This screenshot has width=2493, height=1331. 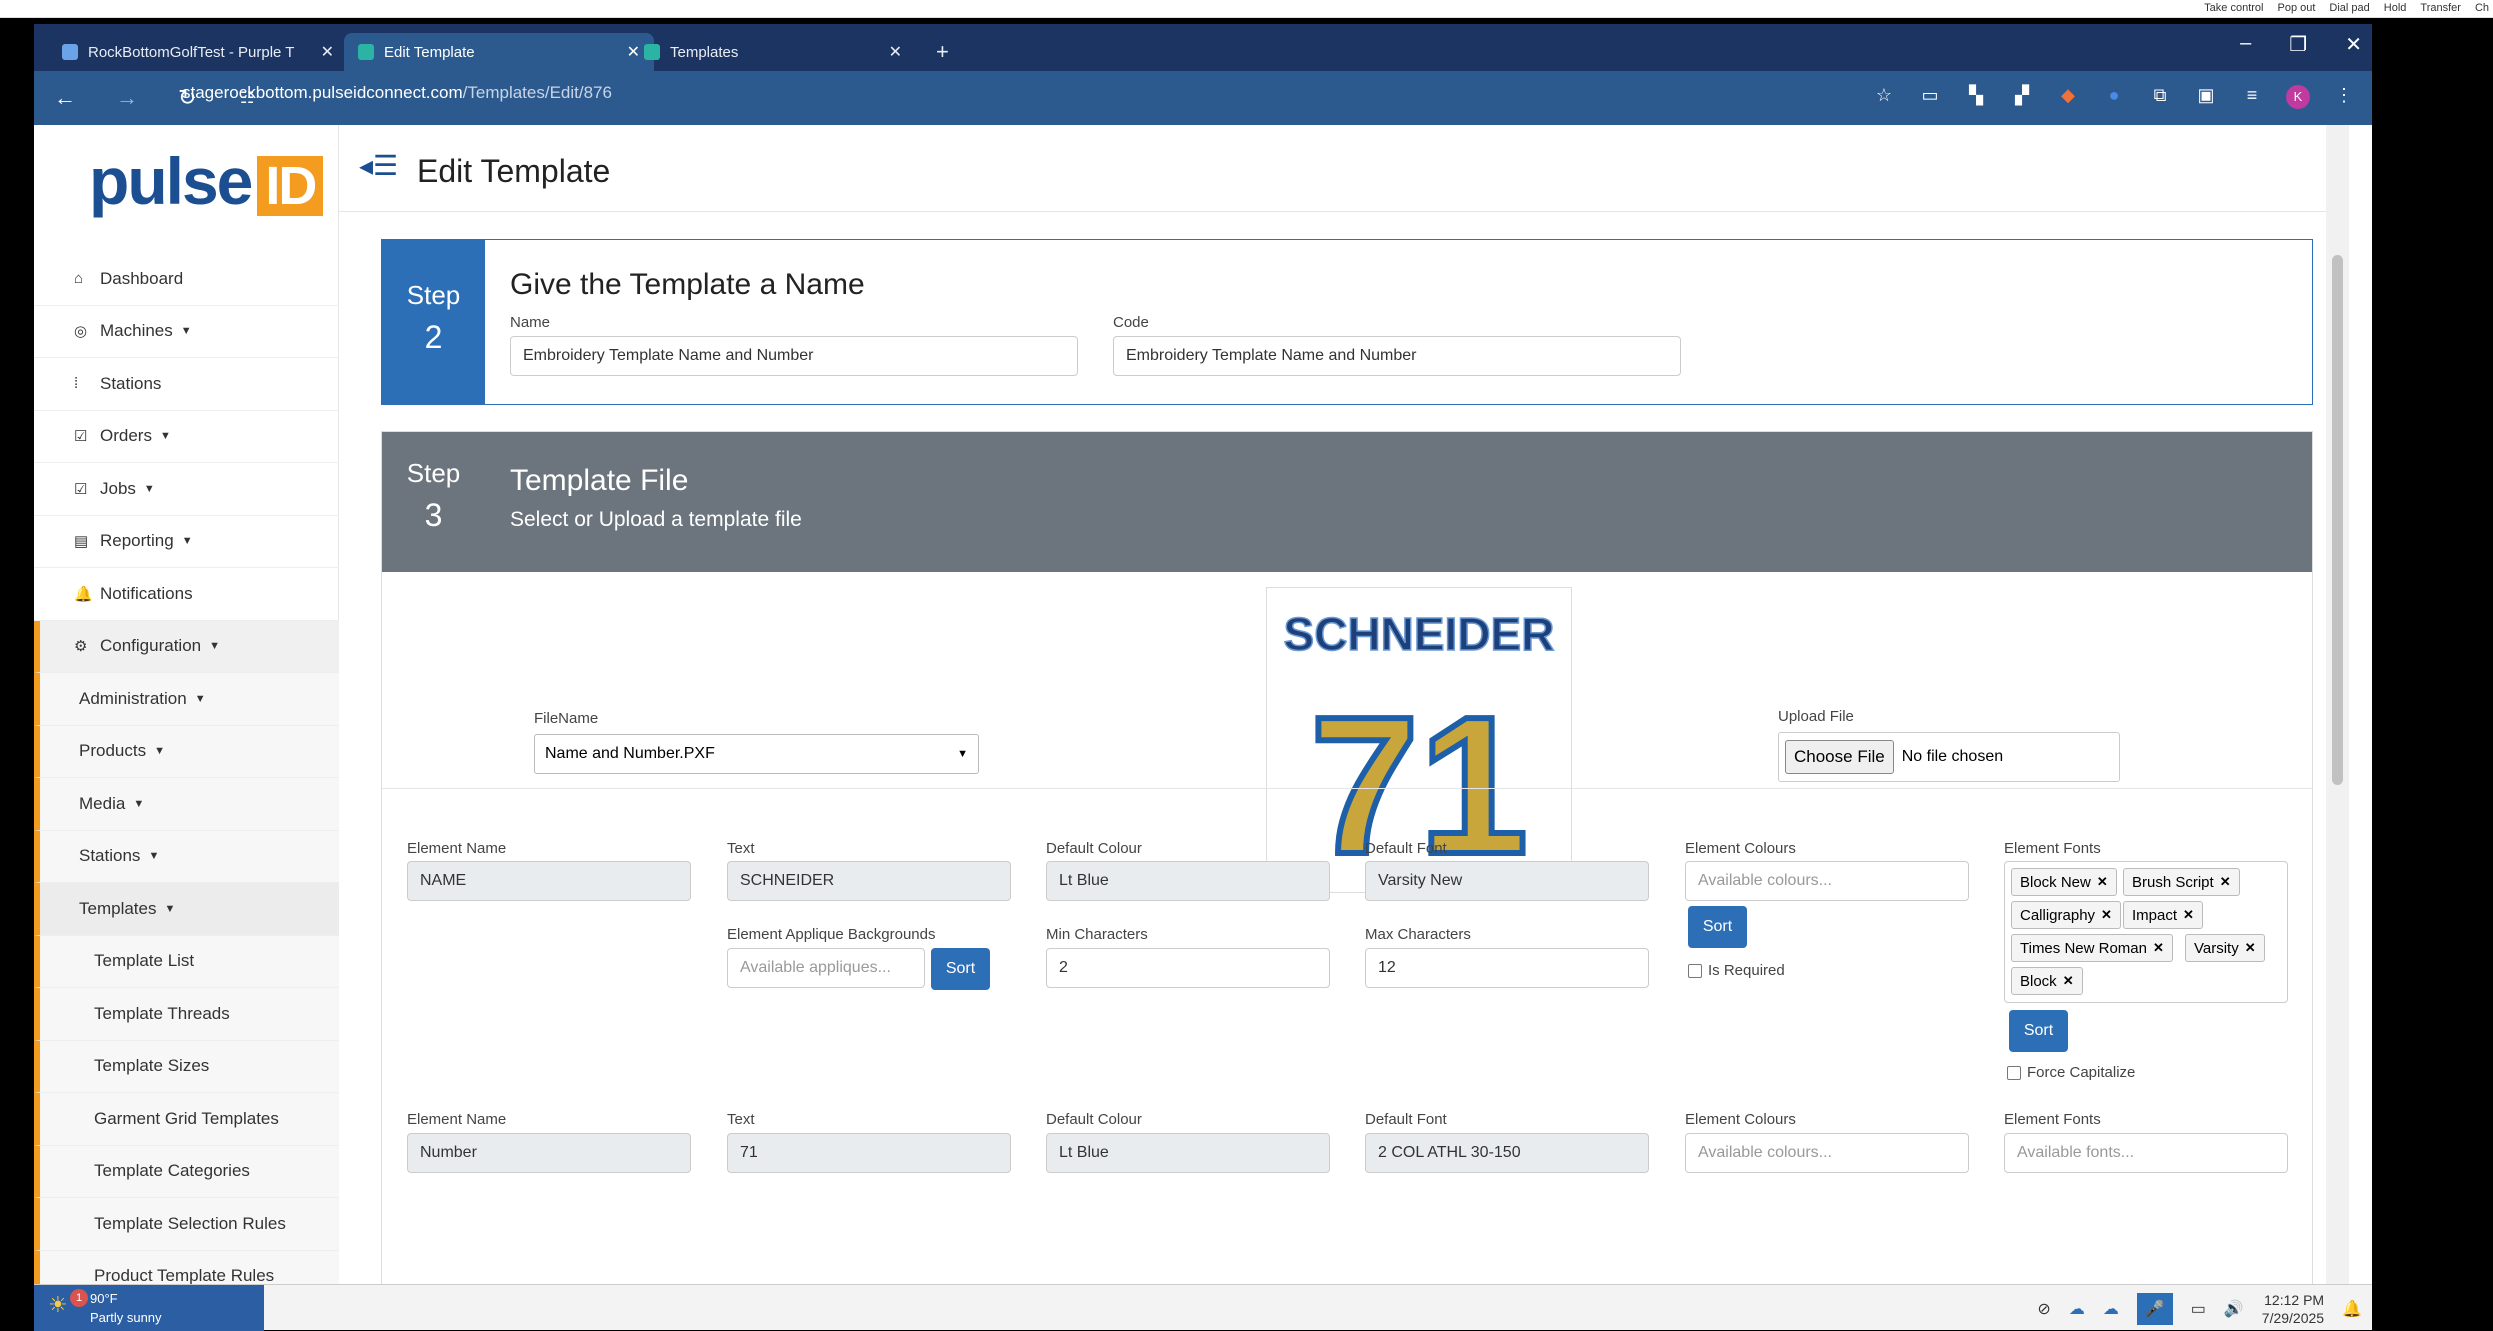 I want to click on checkbox-icon: ☑, so click(x=81, y=489).